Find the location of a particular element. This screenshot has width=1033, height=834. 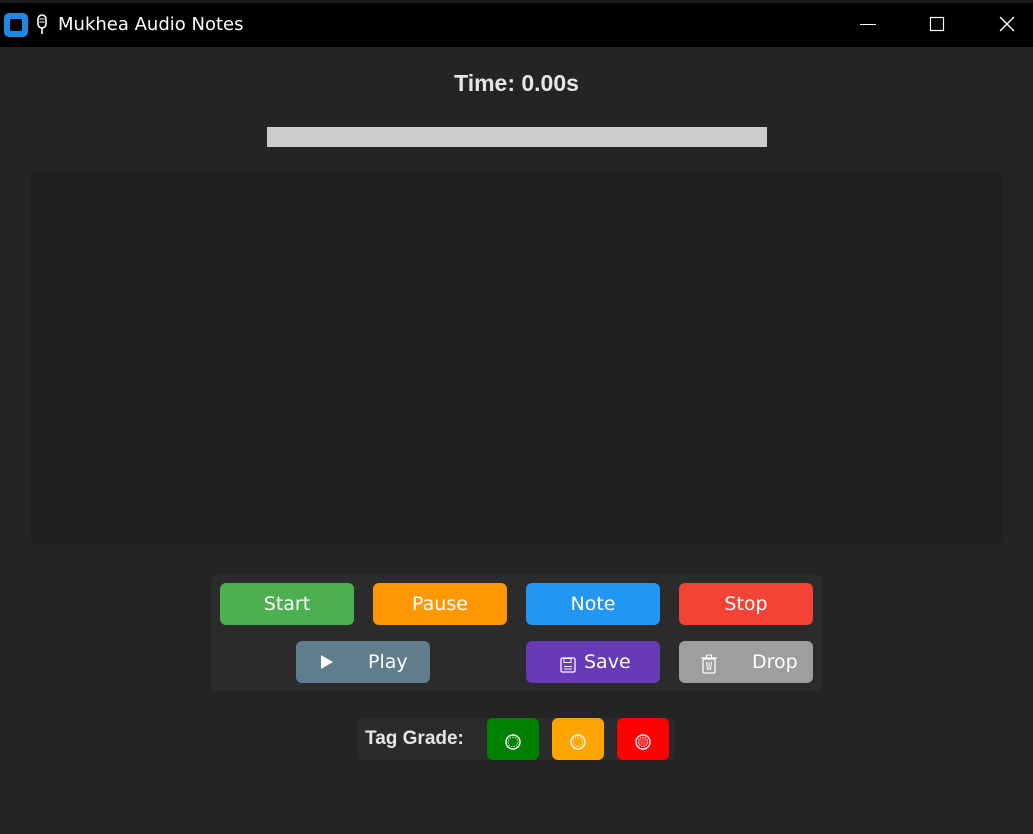

maximize-icon is located at coordinates (937, 24).